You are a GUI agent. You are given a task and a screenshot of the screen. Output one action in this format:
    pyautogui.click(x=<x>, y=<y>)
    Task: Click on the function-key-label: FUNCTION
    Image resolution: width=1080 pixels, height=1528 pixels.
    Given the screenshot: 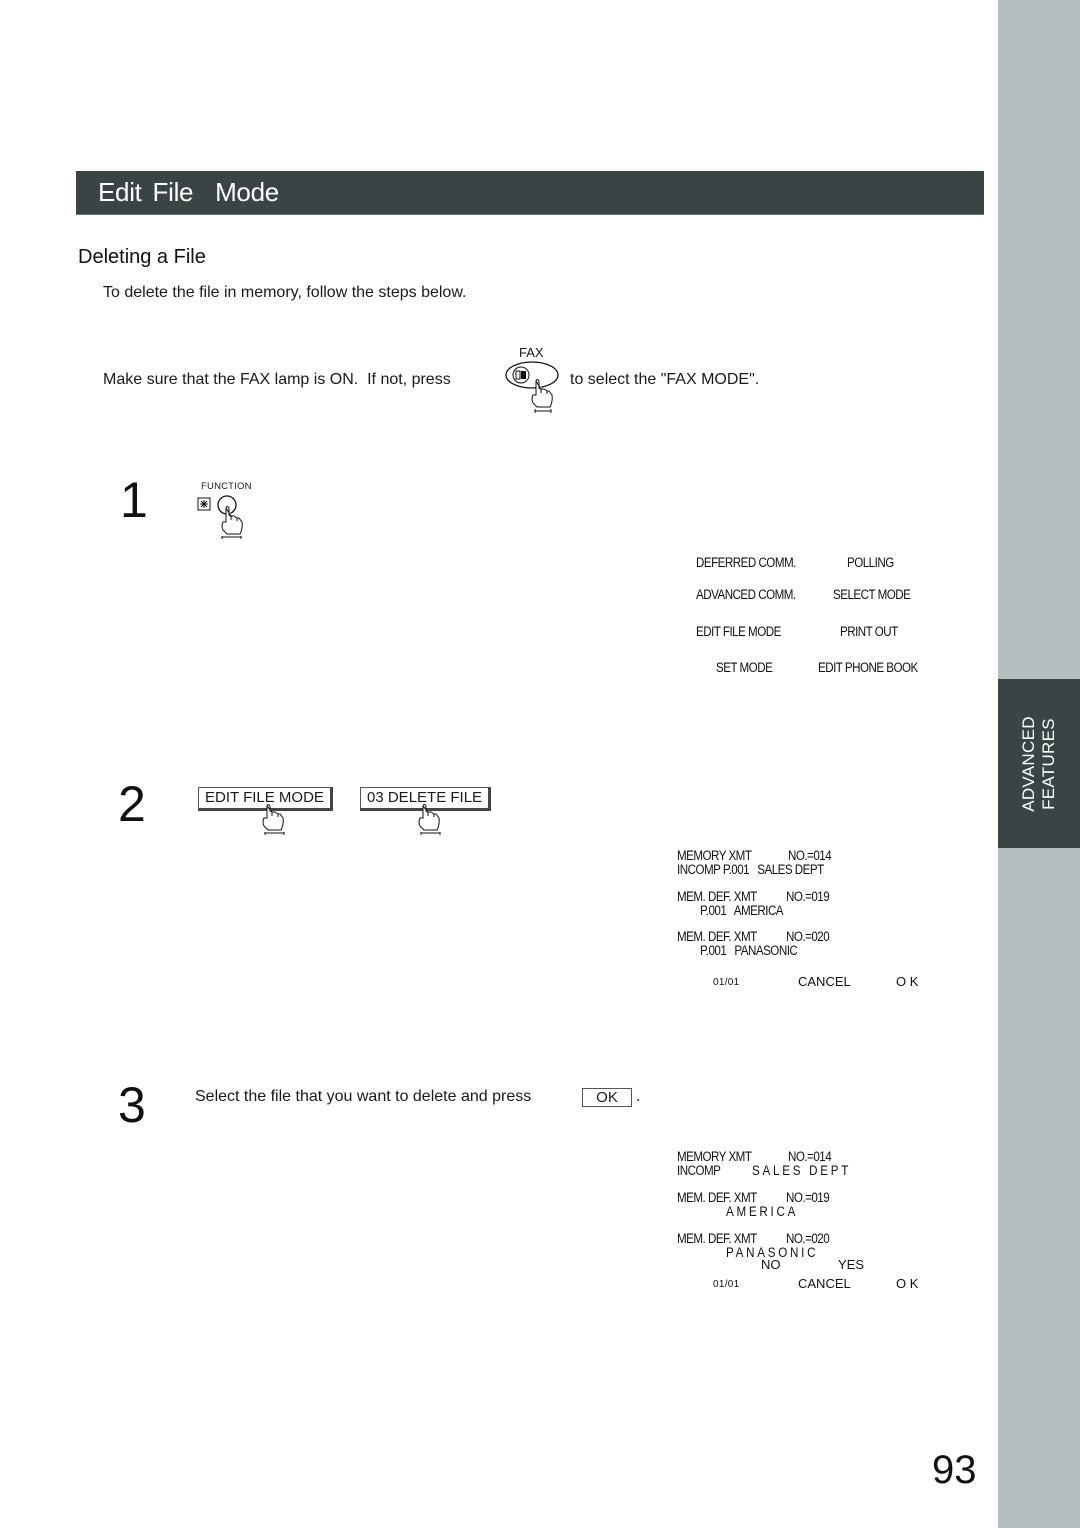 What is the action you would take?
    pyautogui.click(x=226, y=486)
    